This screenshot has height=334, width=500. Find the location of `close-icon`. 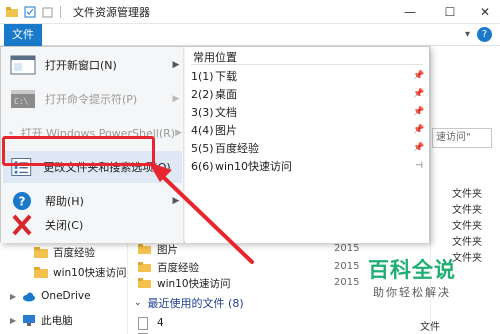

close-icon is located at coordinates (22, 225).